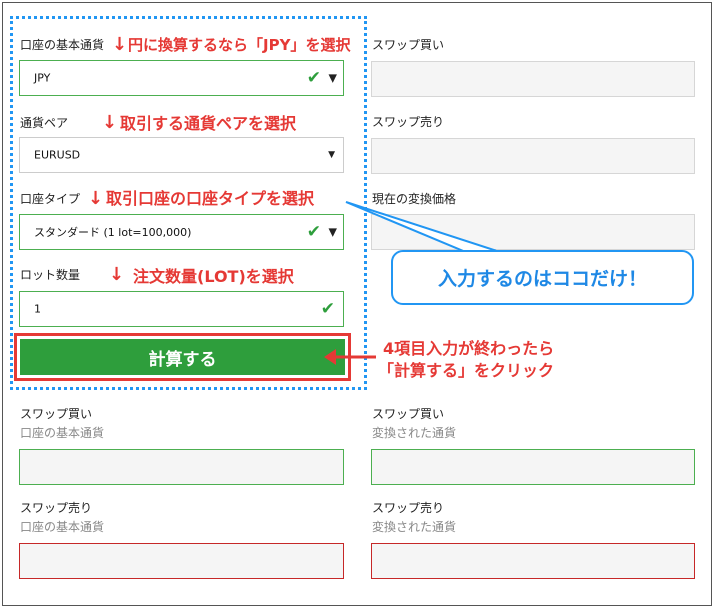 This screenshot has height=610, width=716. Describe the element at coordinates (414, 433) in the screenshot. I see `result-right-swap-buy-sub: 変換された通貨` at that location.